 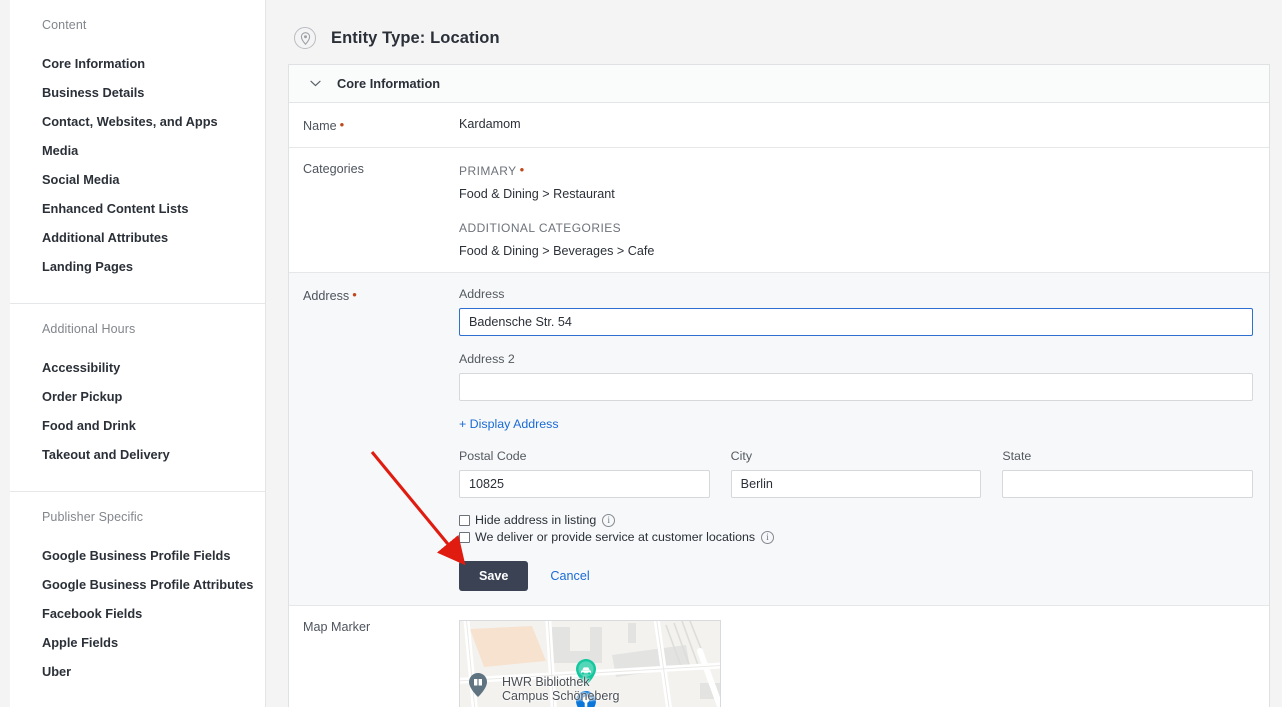 What do you see at coordinates (137, 613) in the screenshot?
I see `sidebar-item-facebook-fields: Facebook Fields` at bounding box center [137, 613].